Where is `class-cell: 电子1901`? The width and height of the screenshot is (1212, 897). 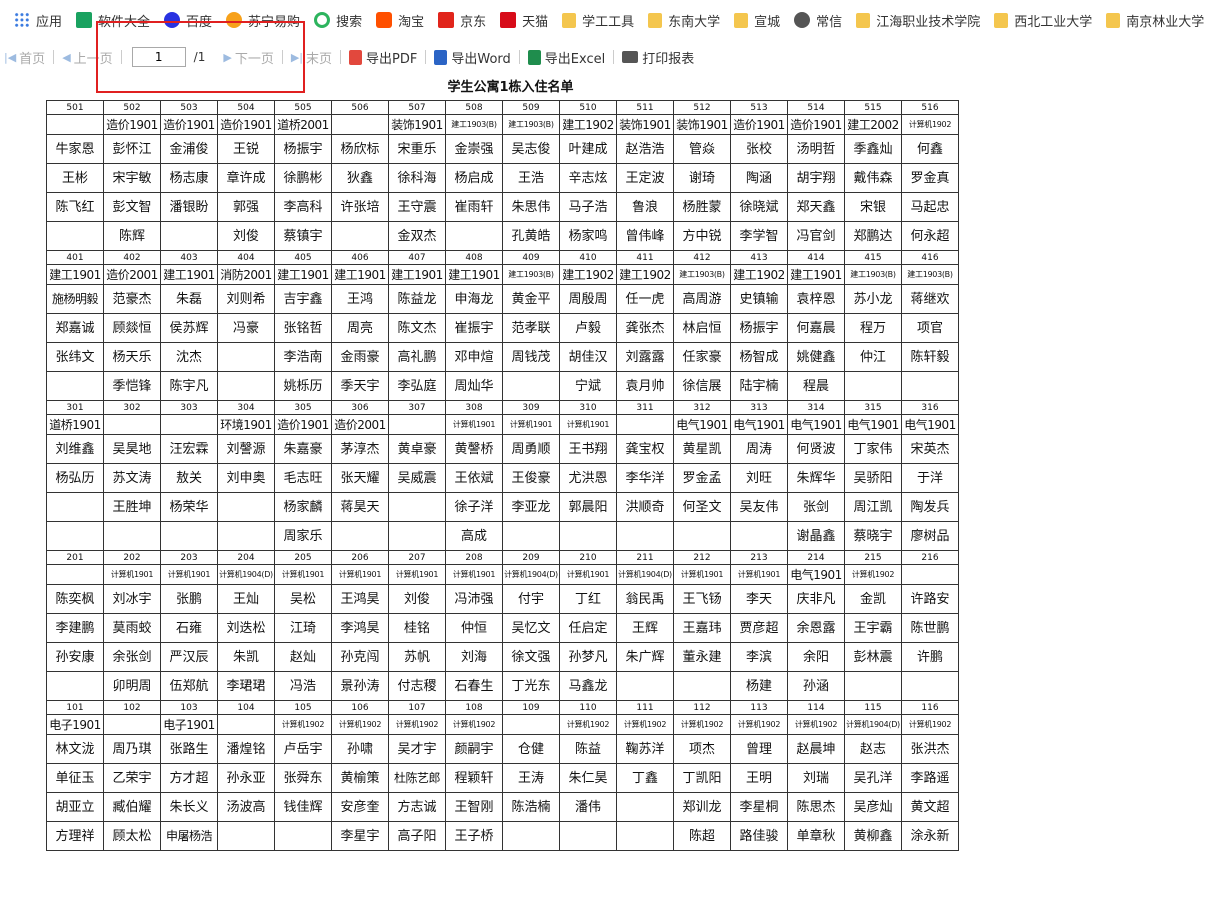
class-cell: 电子1901 is located at coordinates (189, 724).